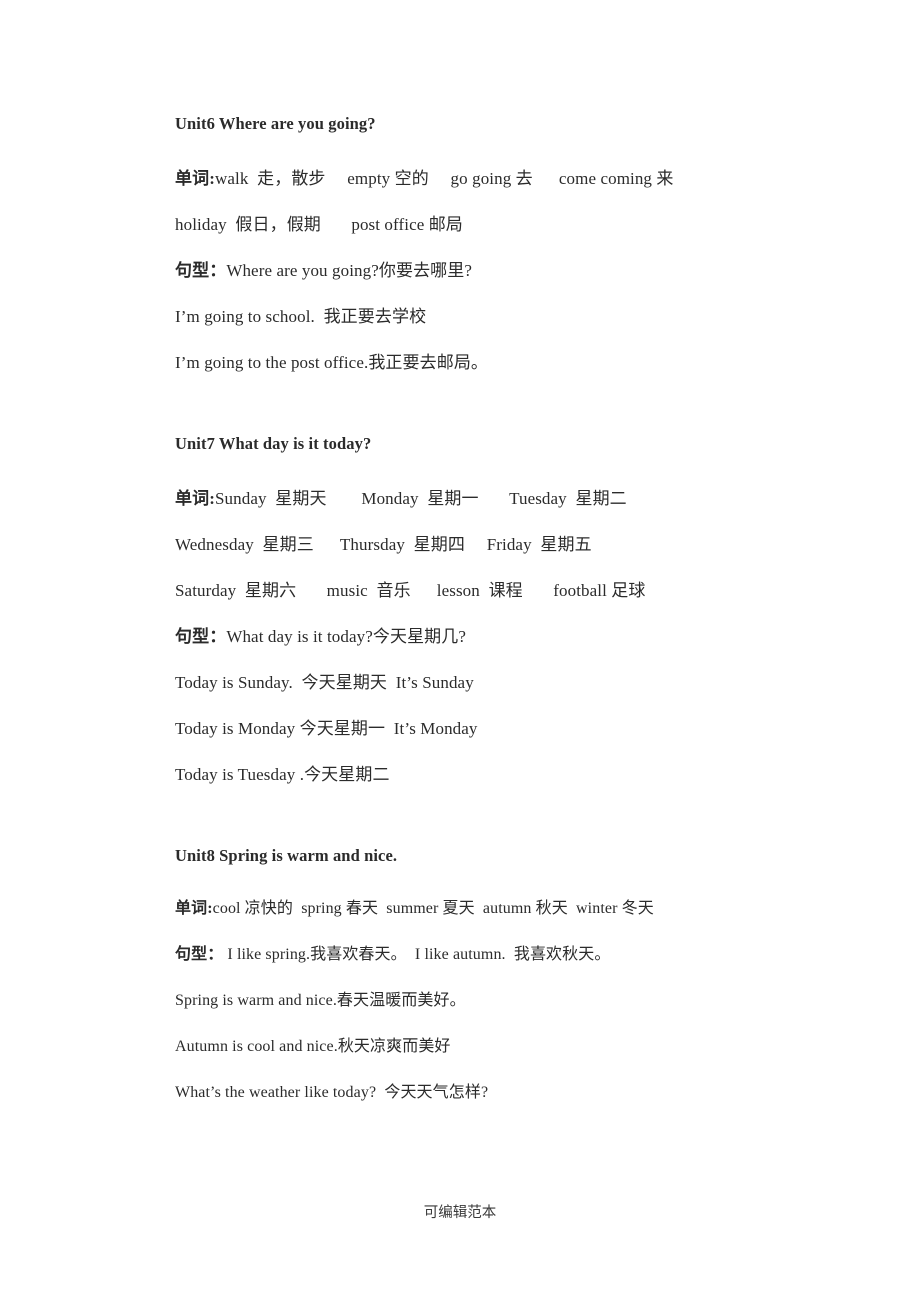  I want to click on vocabulary-text: Sunday 星期天 Monday 星期一 Tuesday 星期二, so click(420, 498).